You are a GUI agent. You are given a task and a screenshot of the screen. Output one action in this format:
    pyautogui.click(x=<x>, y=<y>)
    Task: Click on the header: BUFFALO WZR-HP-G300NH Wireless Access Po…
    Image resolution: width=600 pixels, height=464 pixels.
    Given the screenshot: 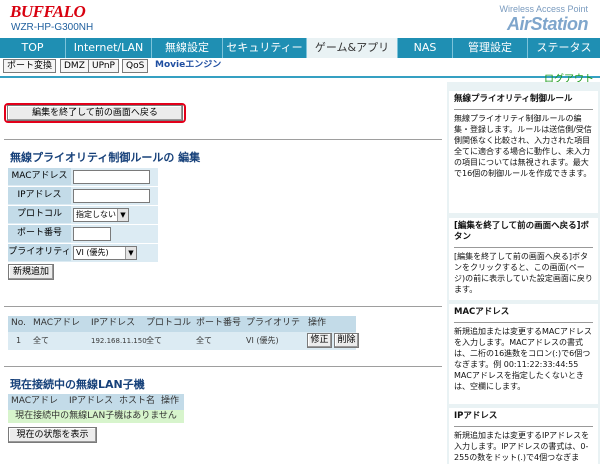 What is the action you would take?
    pyautogui.click(x=300, y=19)
    